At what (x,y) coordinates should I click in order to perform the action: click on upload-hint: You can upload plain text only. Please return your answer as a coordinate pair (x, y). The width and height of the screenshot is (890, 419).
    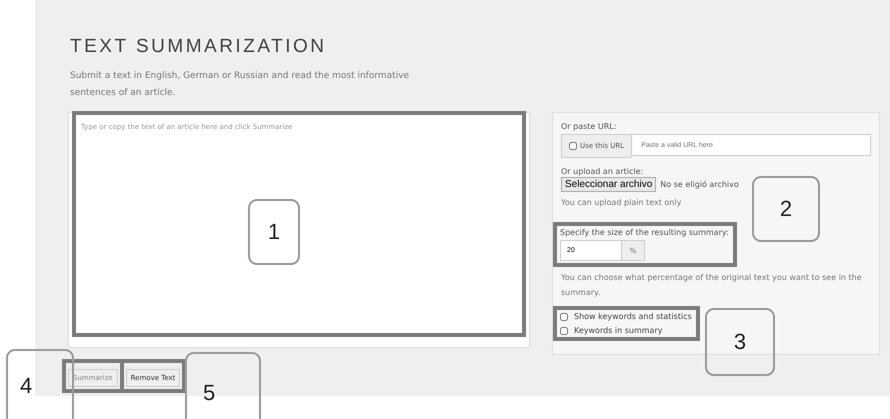
    Looking at the image, I should click on (621, 203).